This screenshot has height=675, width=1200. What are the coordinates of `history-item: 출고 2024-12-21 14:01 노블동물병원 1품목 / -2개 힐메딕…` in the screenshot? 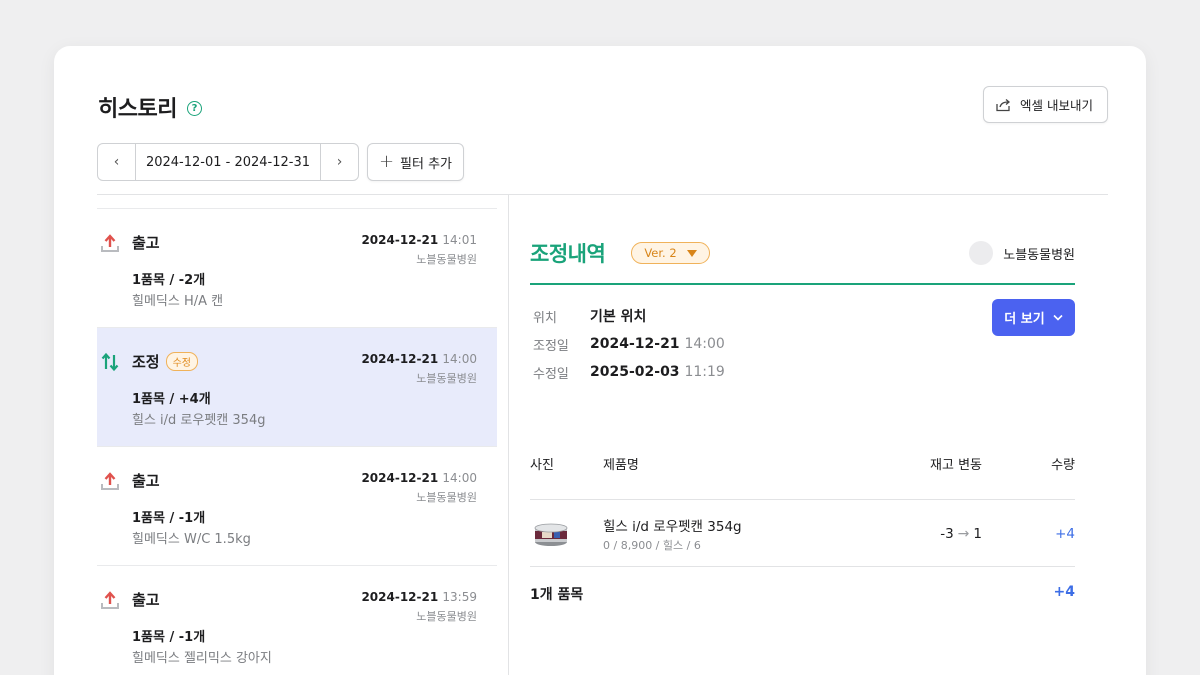 It's located at (297, 268).